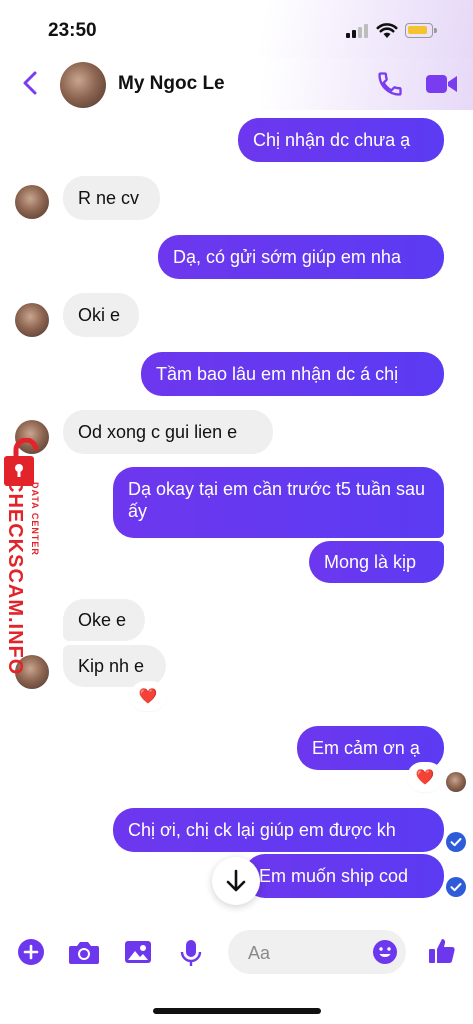  What do you see at coordinates (236, 84) in the screenshot?
I see `chat-header: My Ngoc Le` at bounding box center [236, 84].